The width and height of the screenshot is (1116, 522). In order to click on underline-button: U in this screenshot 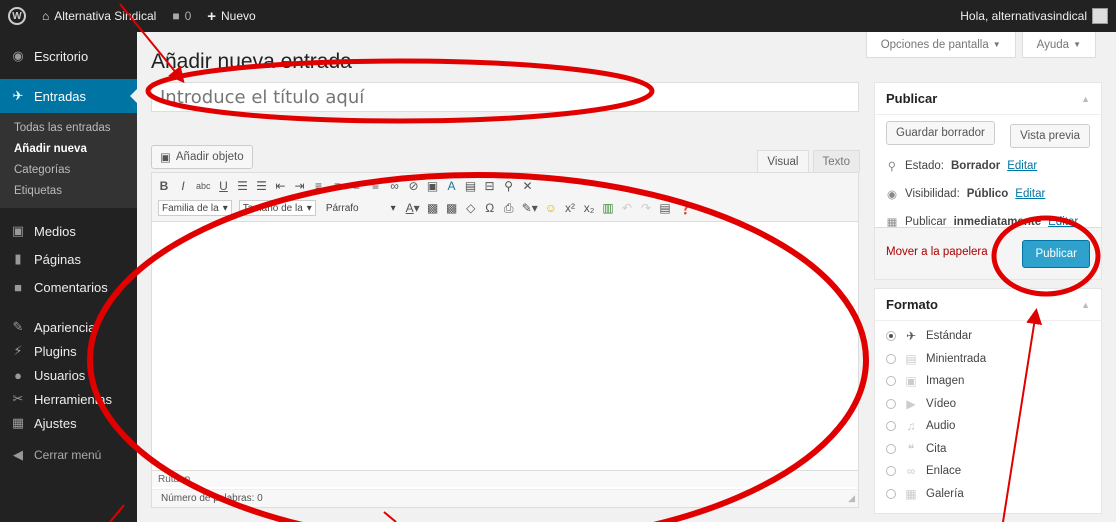, I will do `click(224, 186)`.